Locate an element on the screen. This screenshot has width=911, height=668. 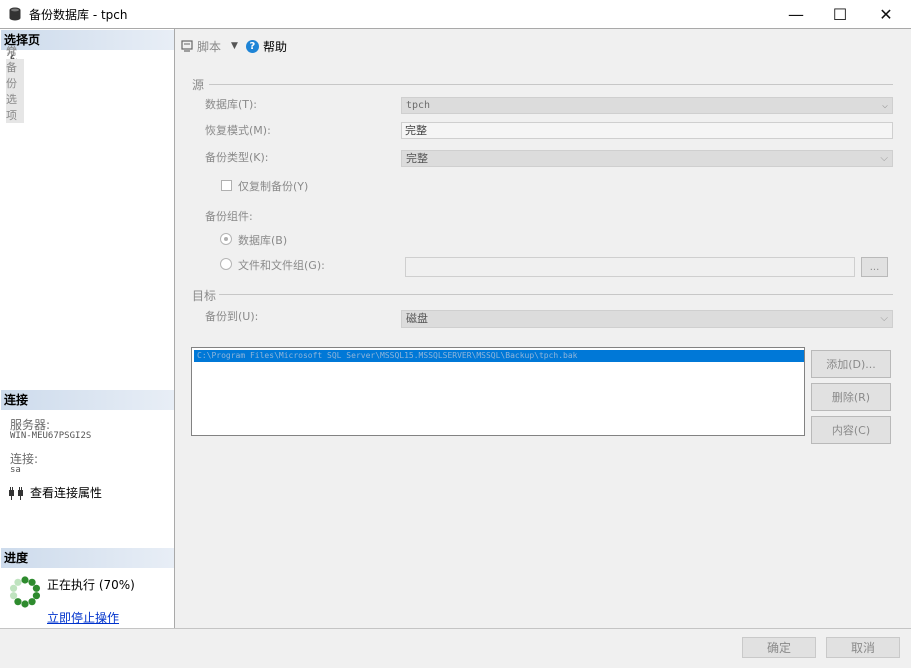
backup-type-value: 完整 is located at coordinates (417, 158).